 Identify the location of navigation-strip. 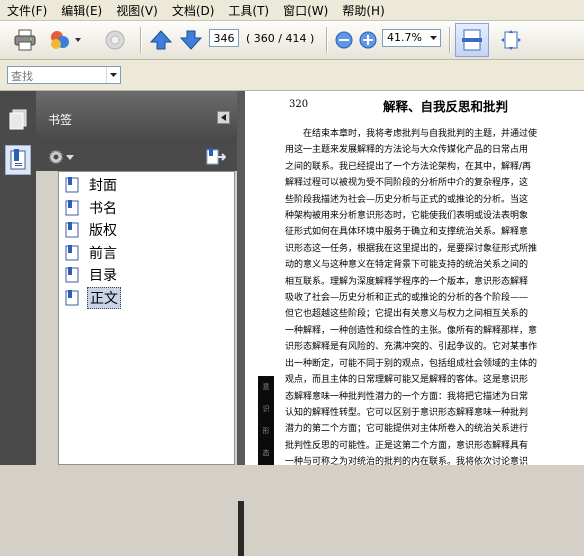
(18, 278).